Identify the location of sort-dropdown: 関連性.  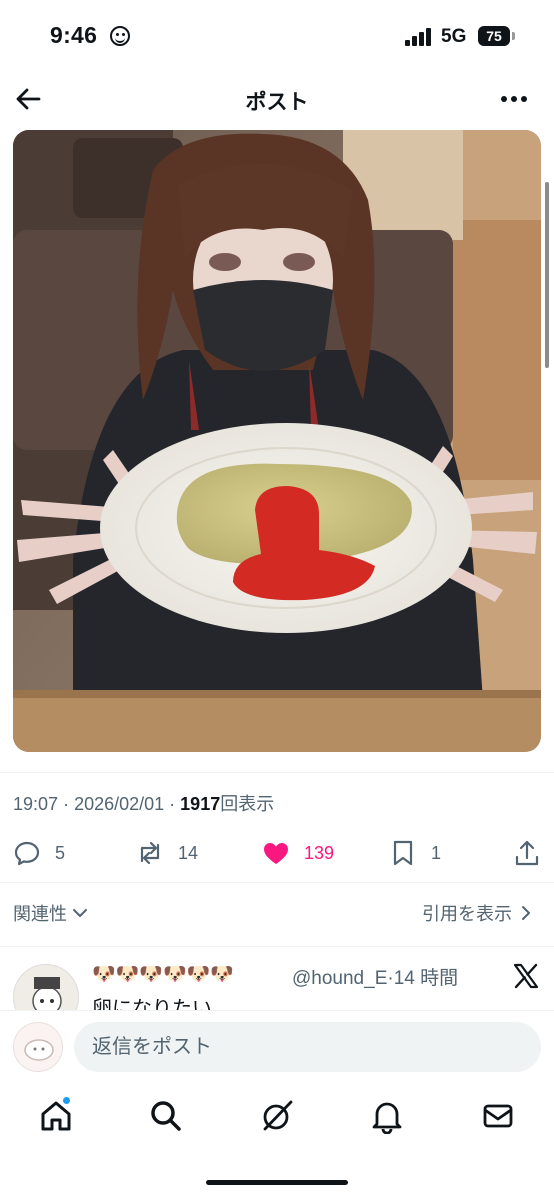
(51, 913).